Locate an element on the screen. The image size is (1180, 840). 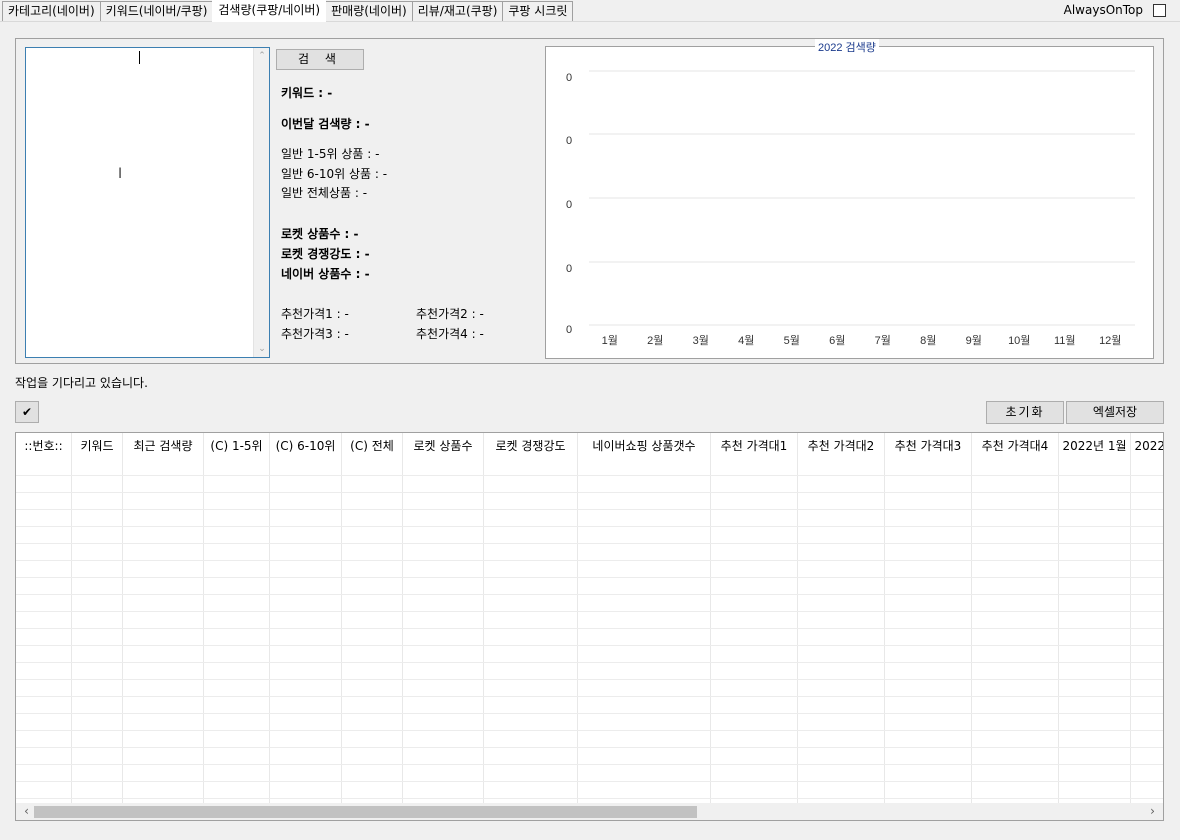
price1-label: 추천가격1 : - is located at coordinates (315, 314).